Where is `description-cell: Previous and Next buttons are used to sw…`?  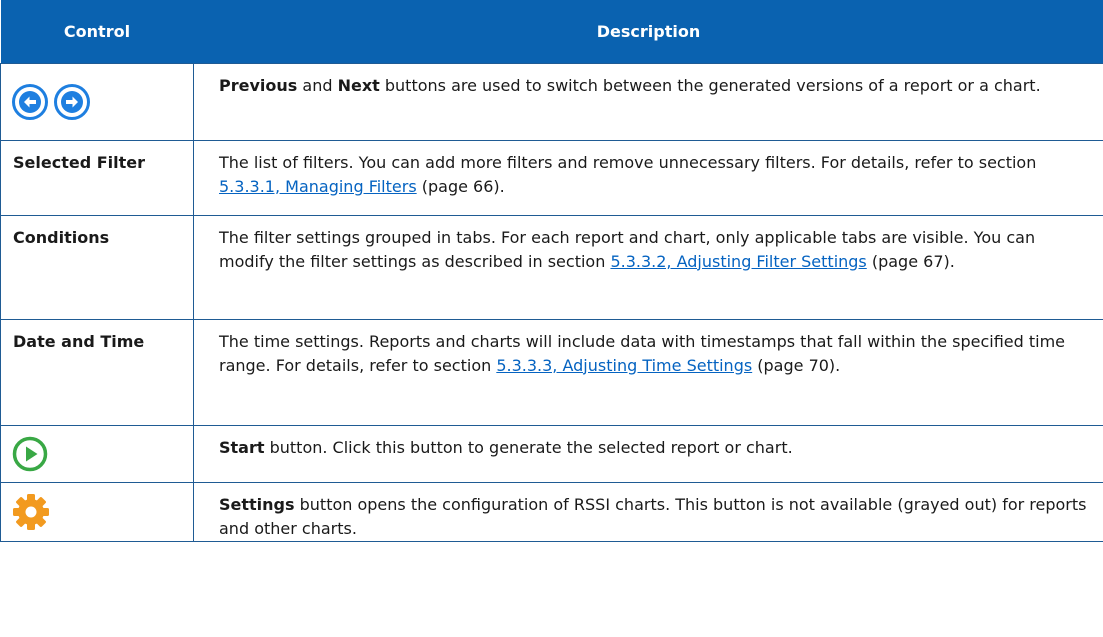
description-cell: Previous and Next buttons are used to sw… is located at coordinates (648, 101).